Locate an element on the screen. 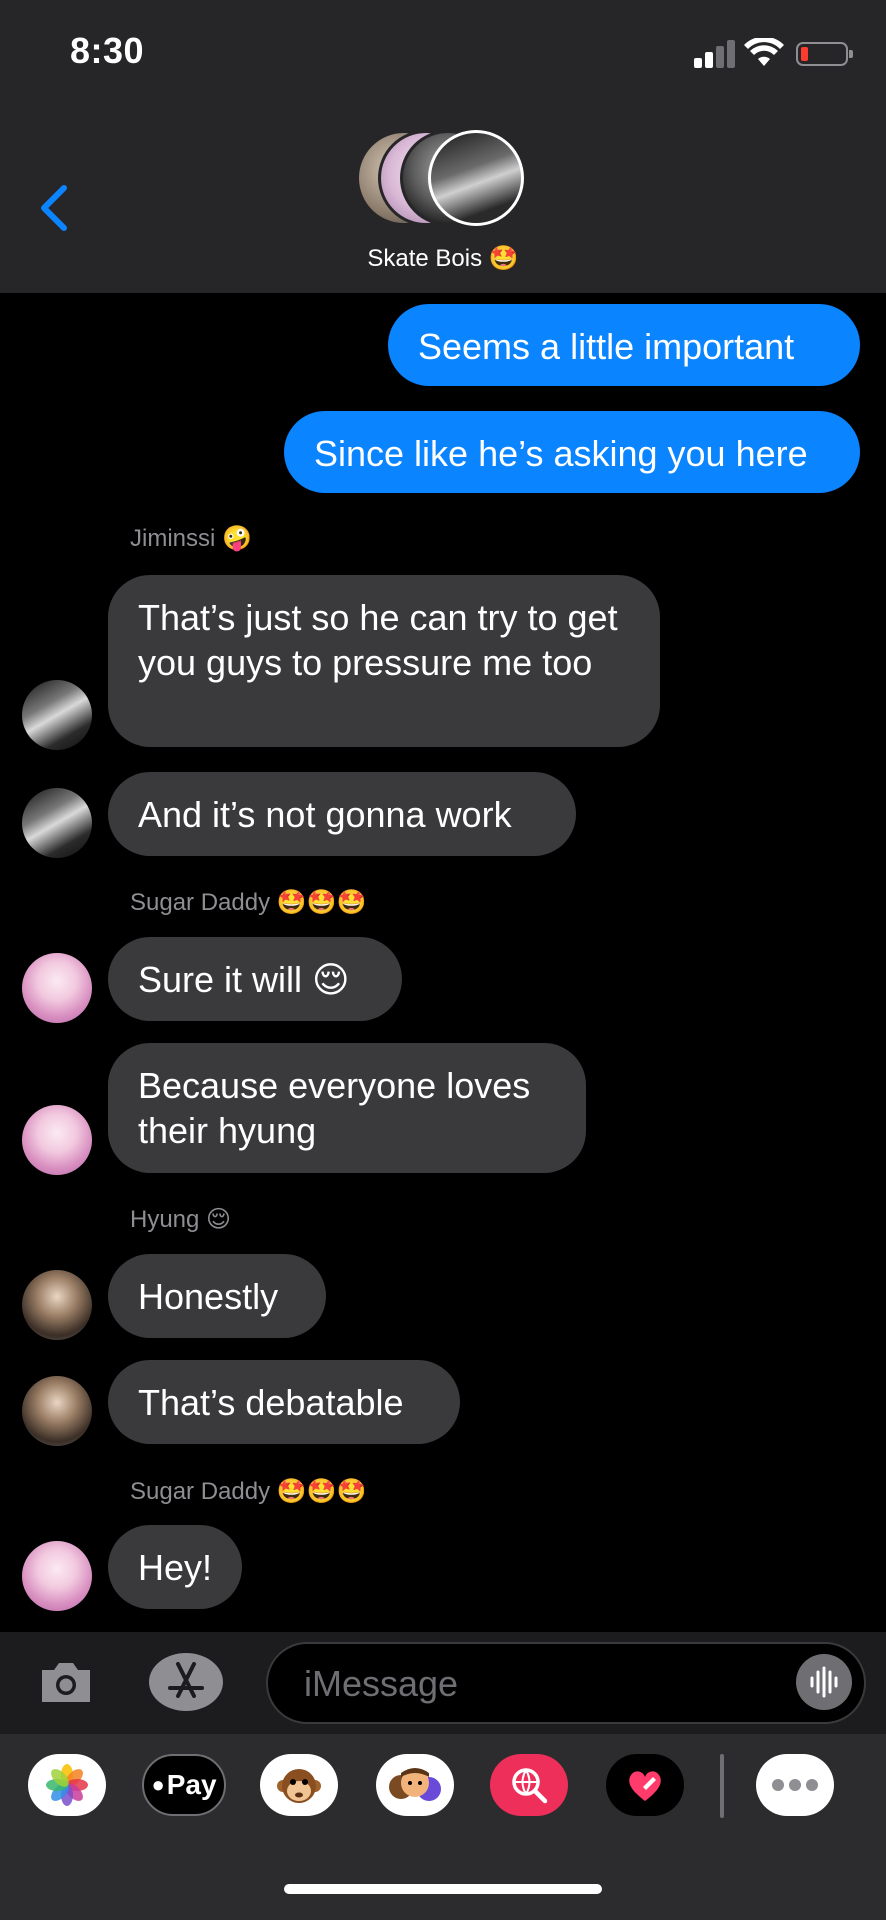 The image size is (886, 1920). memoji-button is located at coordinates (415, 1785).